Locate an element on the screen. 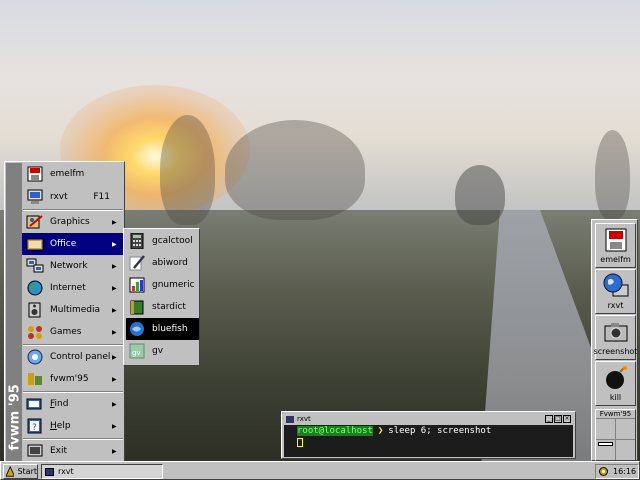 This screenshot has height=480, width=640. menu-item-label: Control panel is located at coordinates (80, 357).